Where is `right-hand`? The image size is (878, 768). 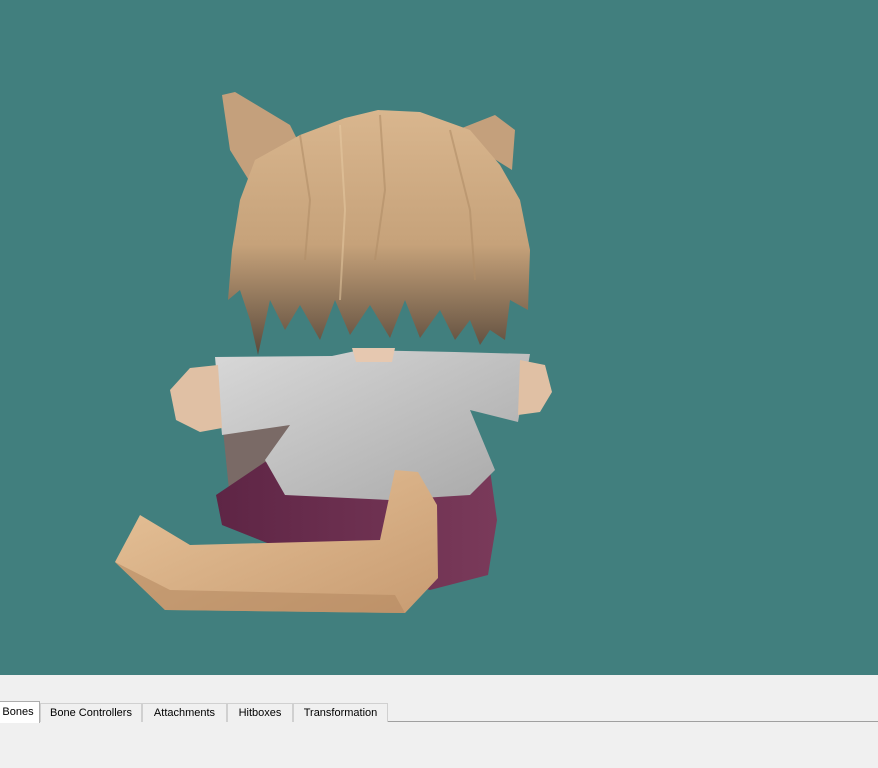 right-hand is located at coordinates (535, 387).